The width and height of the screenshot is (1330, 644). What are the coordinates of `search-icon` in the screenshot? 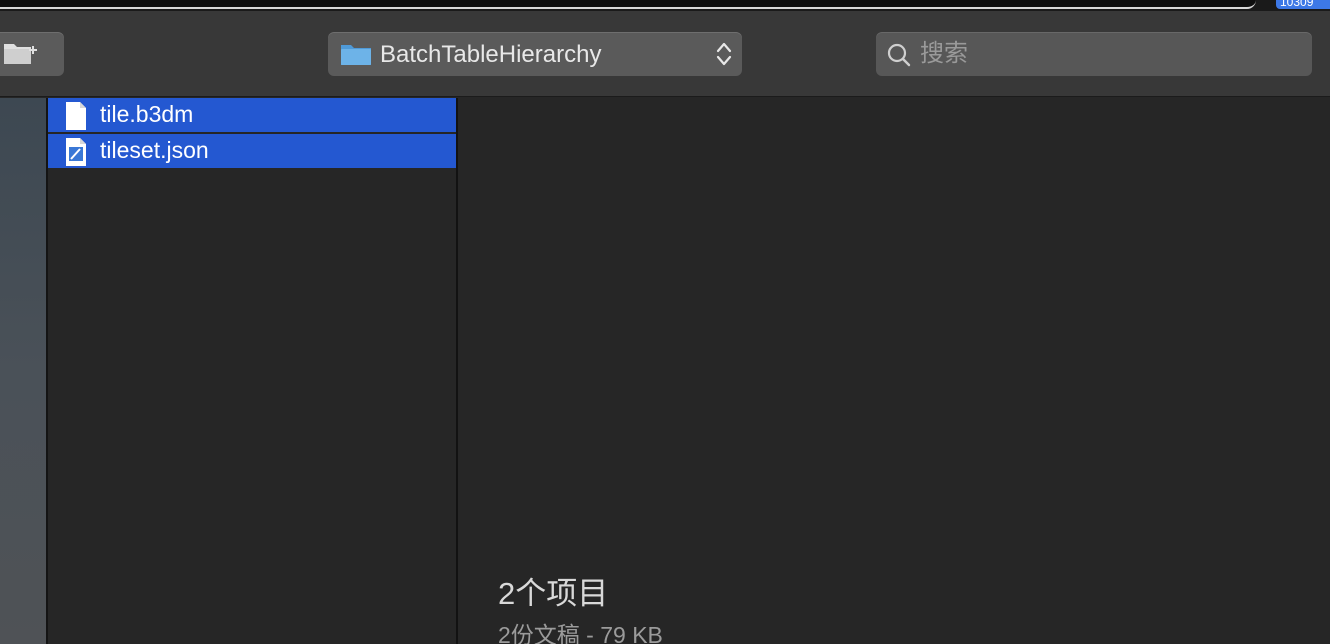 It's located at (899, 55).